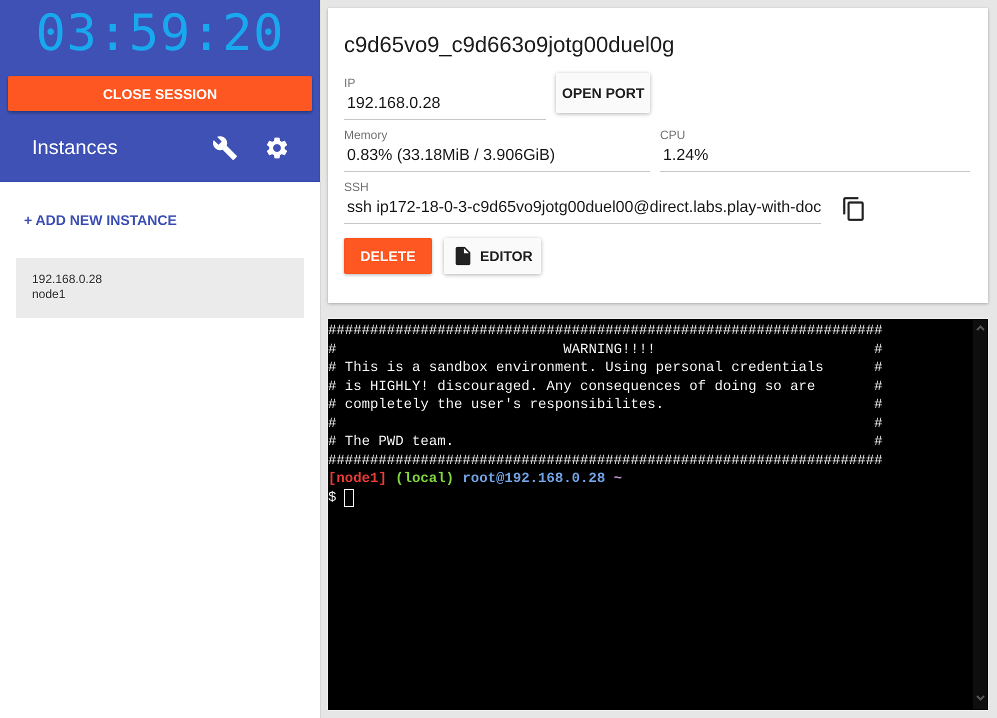 This screenshot has height=718, width=997. Describe the element at coordinates (49, 294) in the screenshot. I see `instance-name: node1` at that location.